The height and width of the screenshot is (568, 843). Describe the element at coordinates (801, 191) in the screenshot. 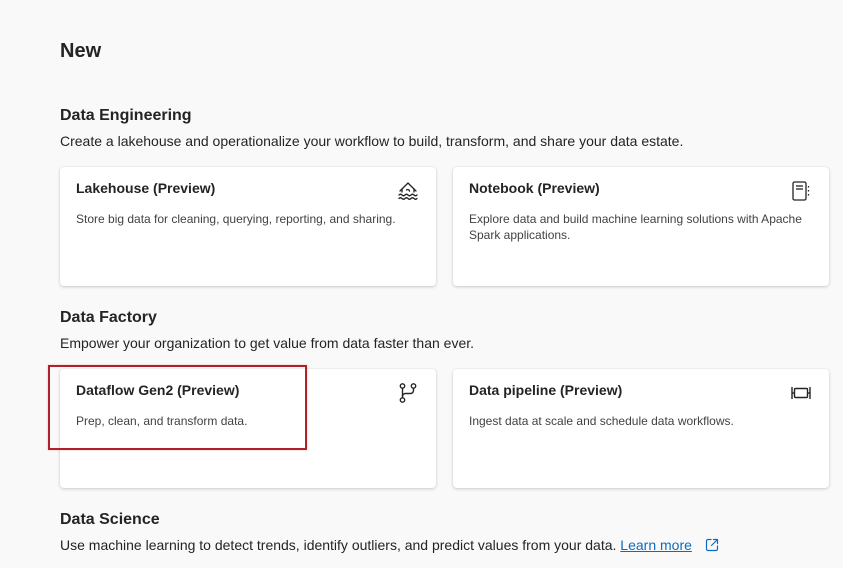

I see `notebook-icon` at that location.